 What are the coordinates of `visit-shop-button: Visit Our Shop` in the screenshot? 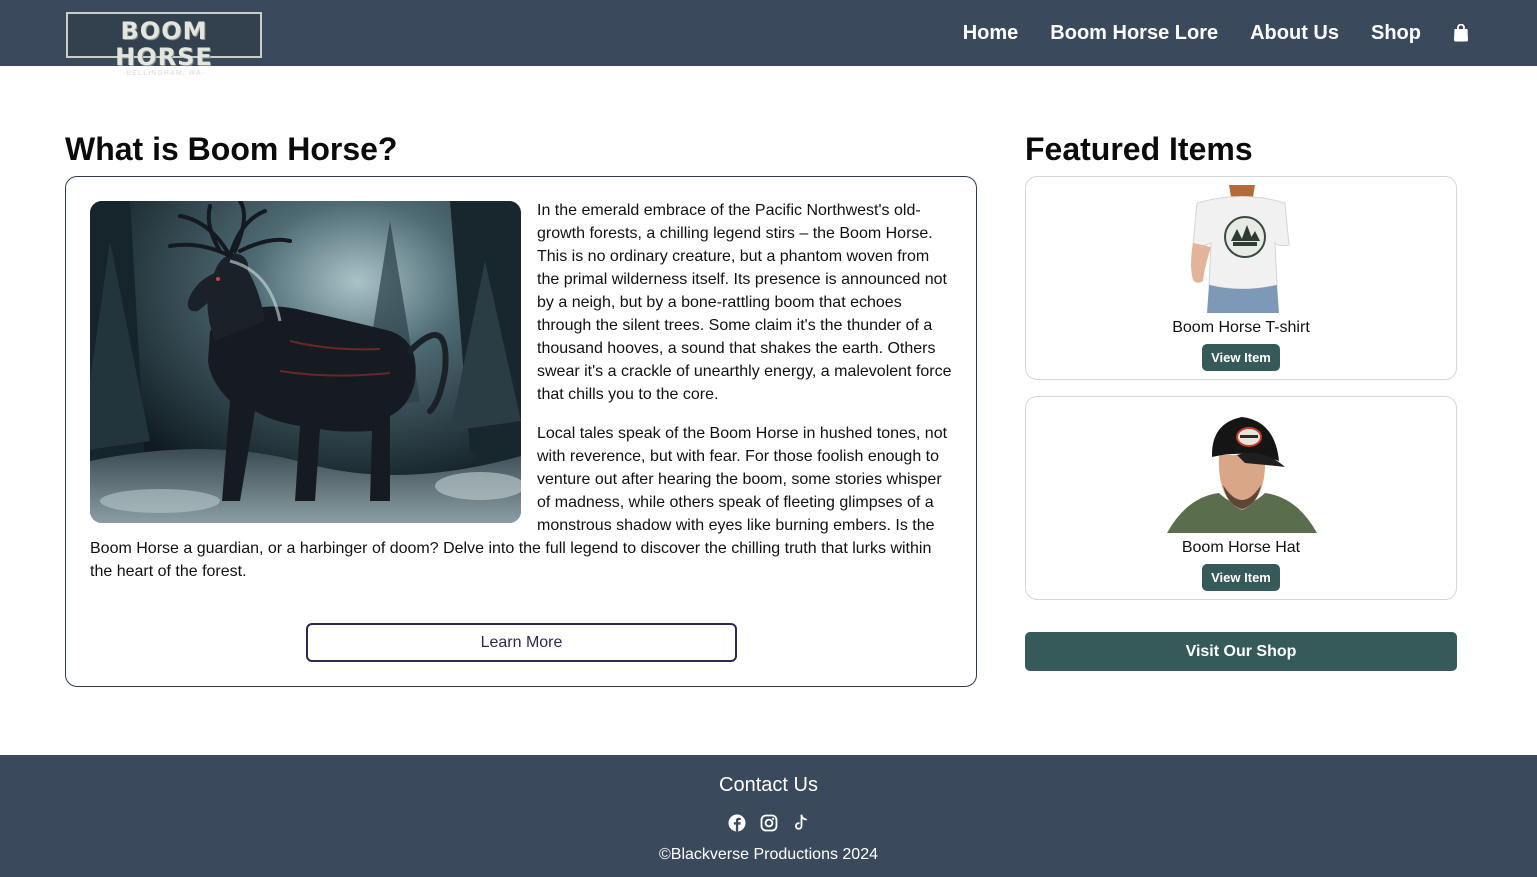 It's located at (1241, 651).